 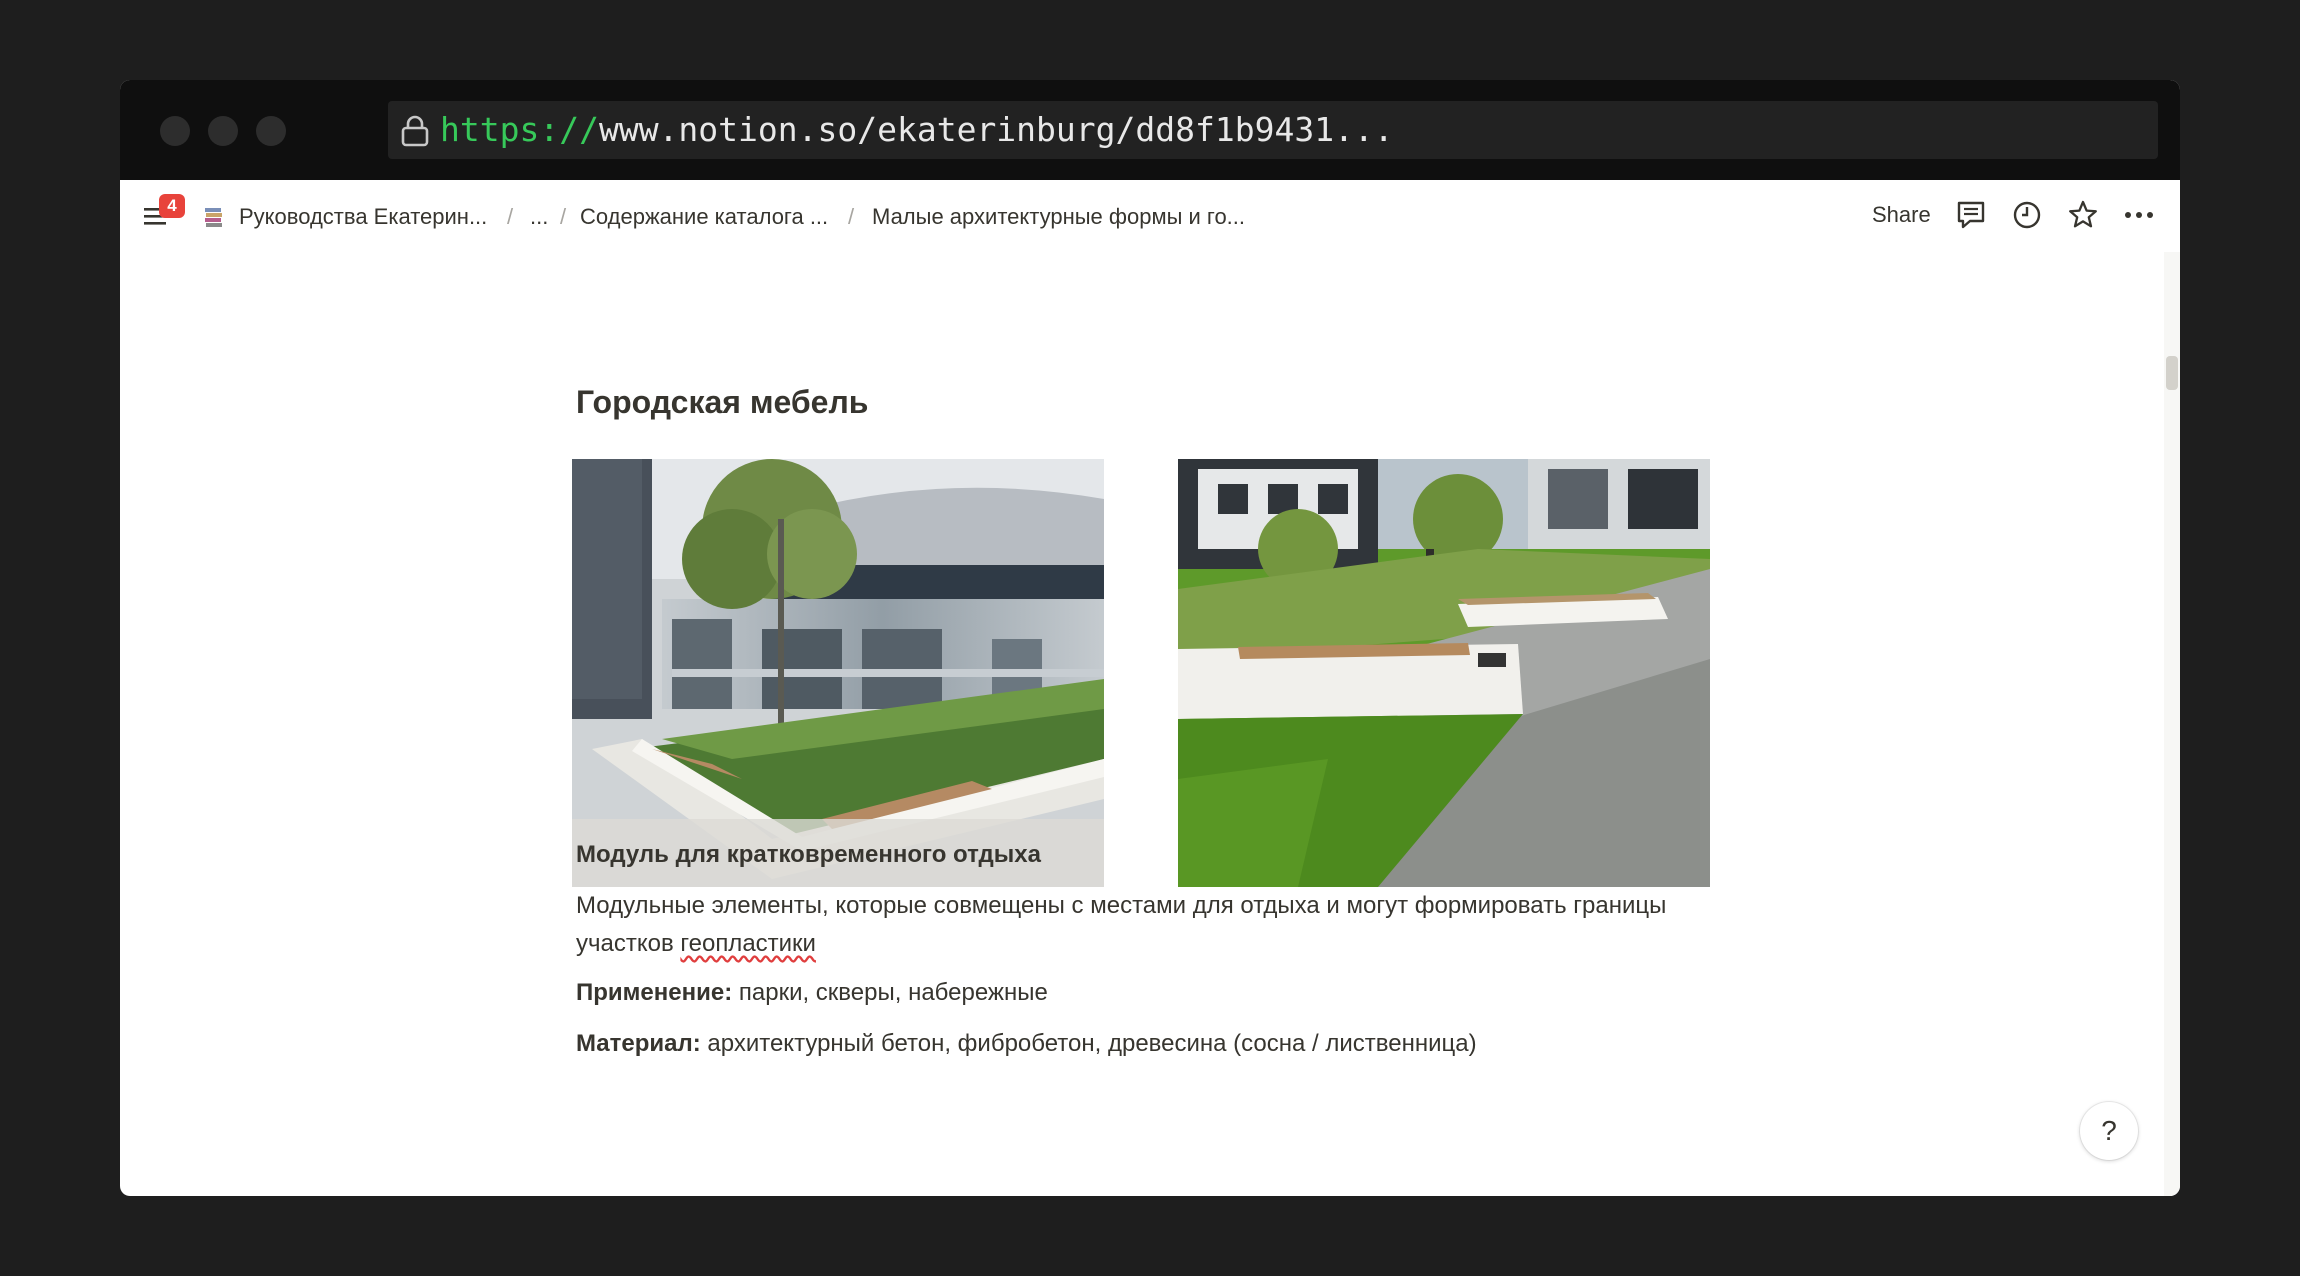 What do you see at coordinates (654, 992) in the screenshot?
I see `application-label: Применение:` at bounding box center [654, 992].